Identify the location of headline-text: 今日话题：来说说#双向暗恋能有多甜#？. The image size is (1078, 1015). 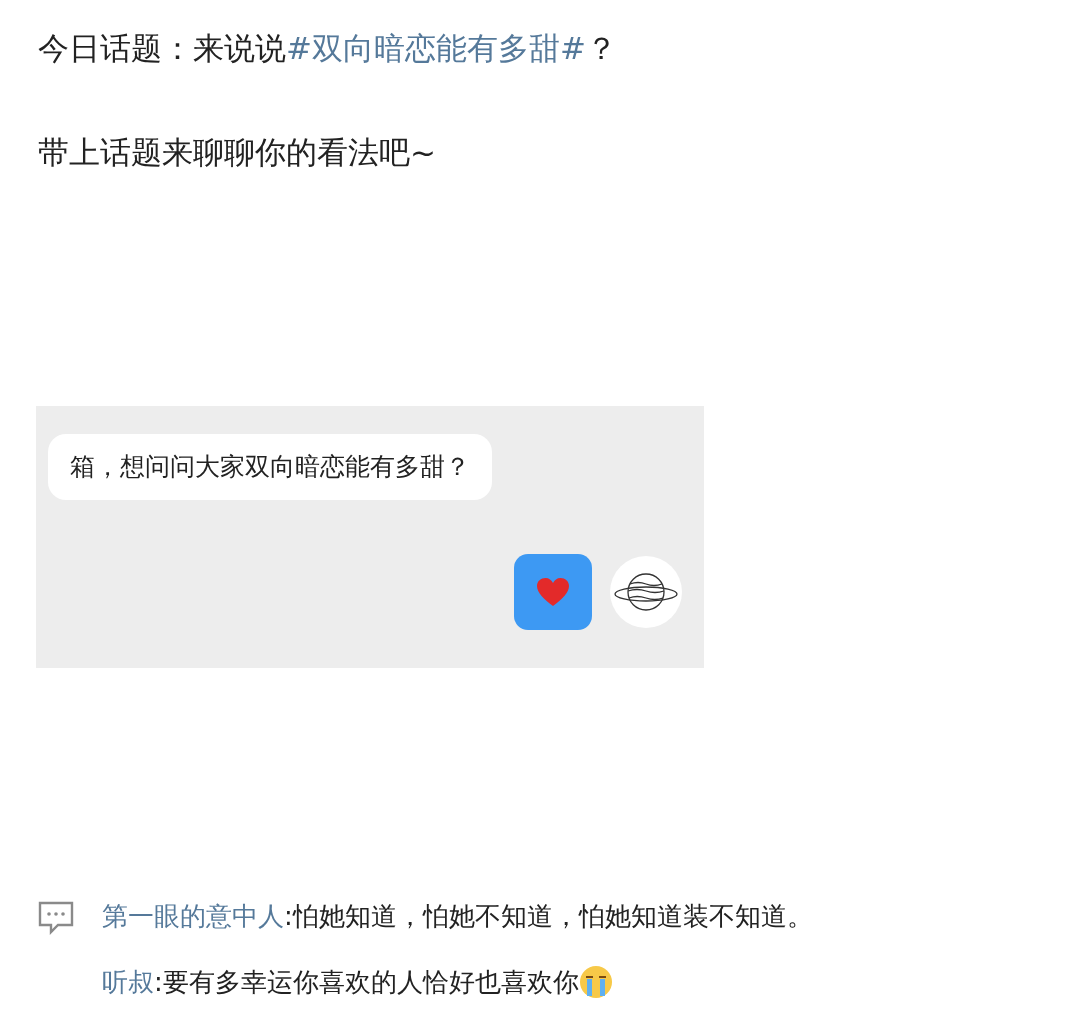
(328, 48).